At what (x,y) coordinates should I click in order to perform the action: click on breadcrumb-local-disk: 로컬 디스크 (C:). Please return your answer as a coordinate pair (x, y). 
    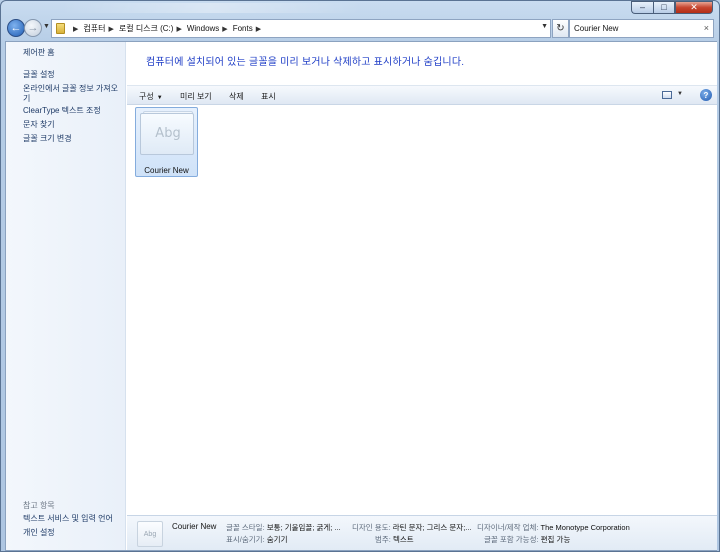
    Looking at the image, I should click on (146, 28).